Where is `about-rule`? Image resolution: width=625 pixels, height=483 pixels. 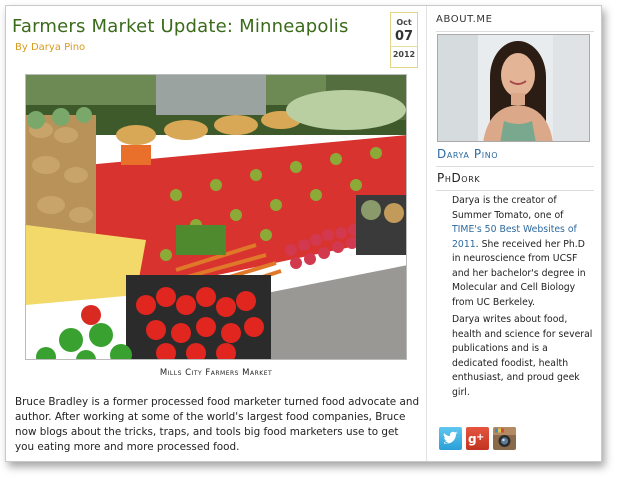
about-rule is located at coordinates (515, 31).